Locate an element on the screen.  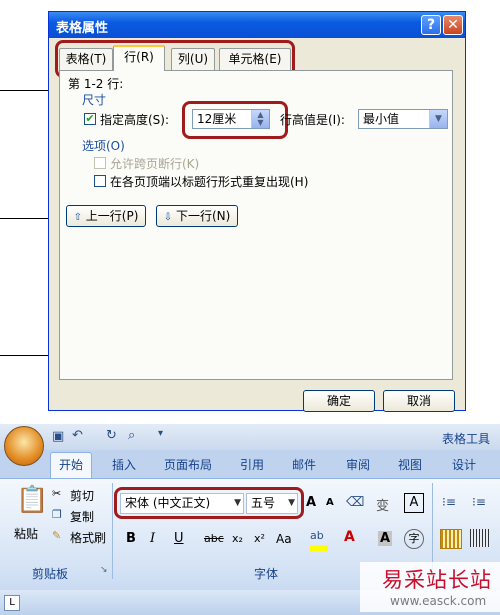
watermark-url: www.easck.com is located at coordinates (438, 601).